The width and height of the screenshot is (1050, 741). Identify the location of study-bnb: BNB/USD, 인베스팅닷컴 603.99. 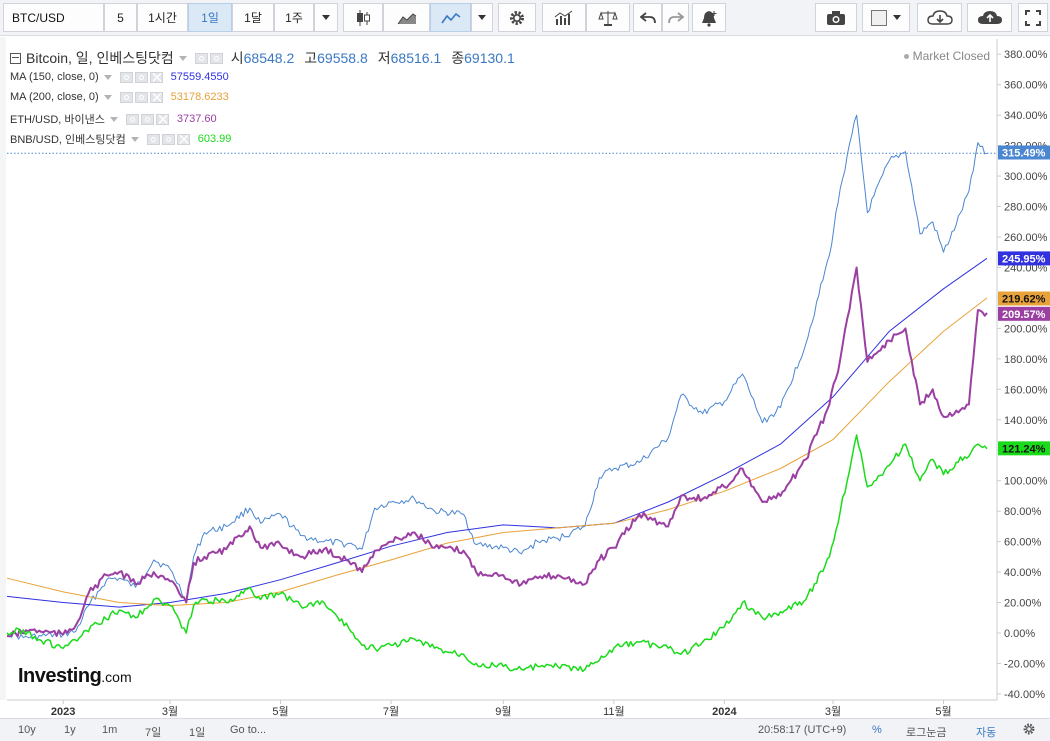
(120, 139).